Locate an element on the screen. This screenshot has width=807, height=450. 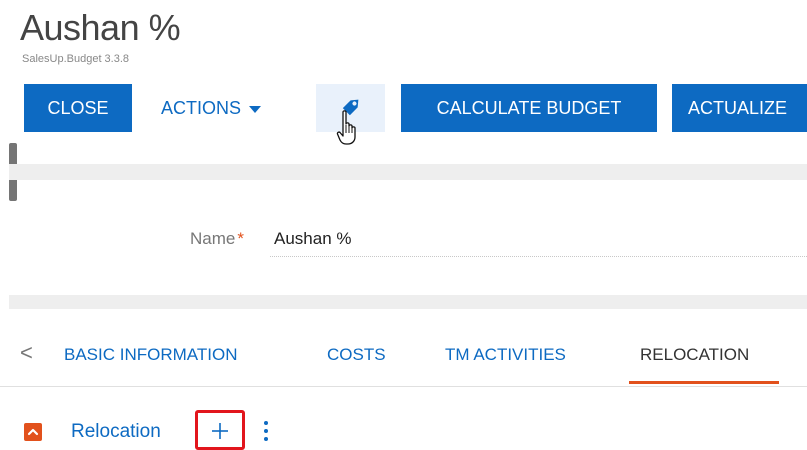
name-field-label: Name * is located at coordinates (217, 239).